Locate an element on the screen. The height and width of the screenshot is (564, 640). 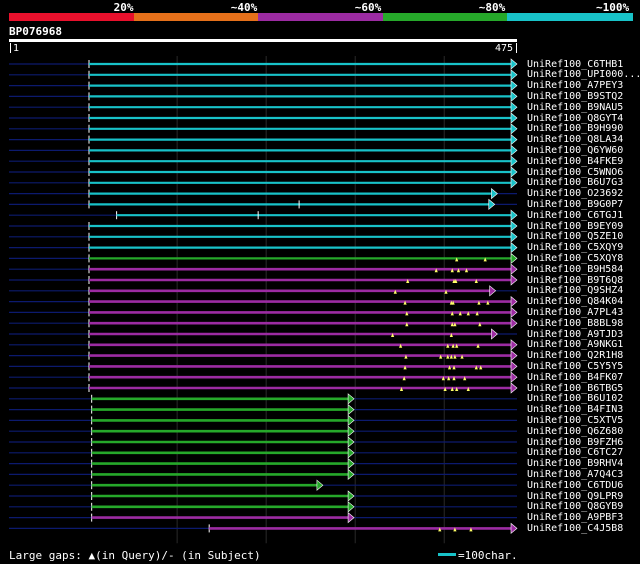
hit-name-link: UniRef100_Q6YW60 is located at coordinates (575, 150).